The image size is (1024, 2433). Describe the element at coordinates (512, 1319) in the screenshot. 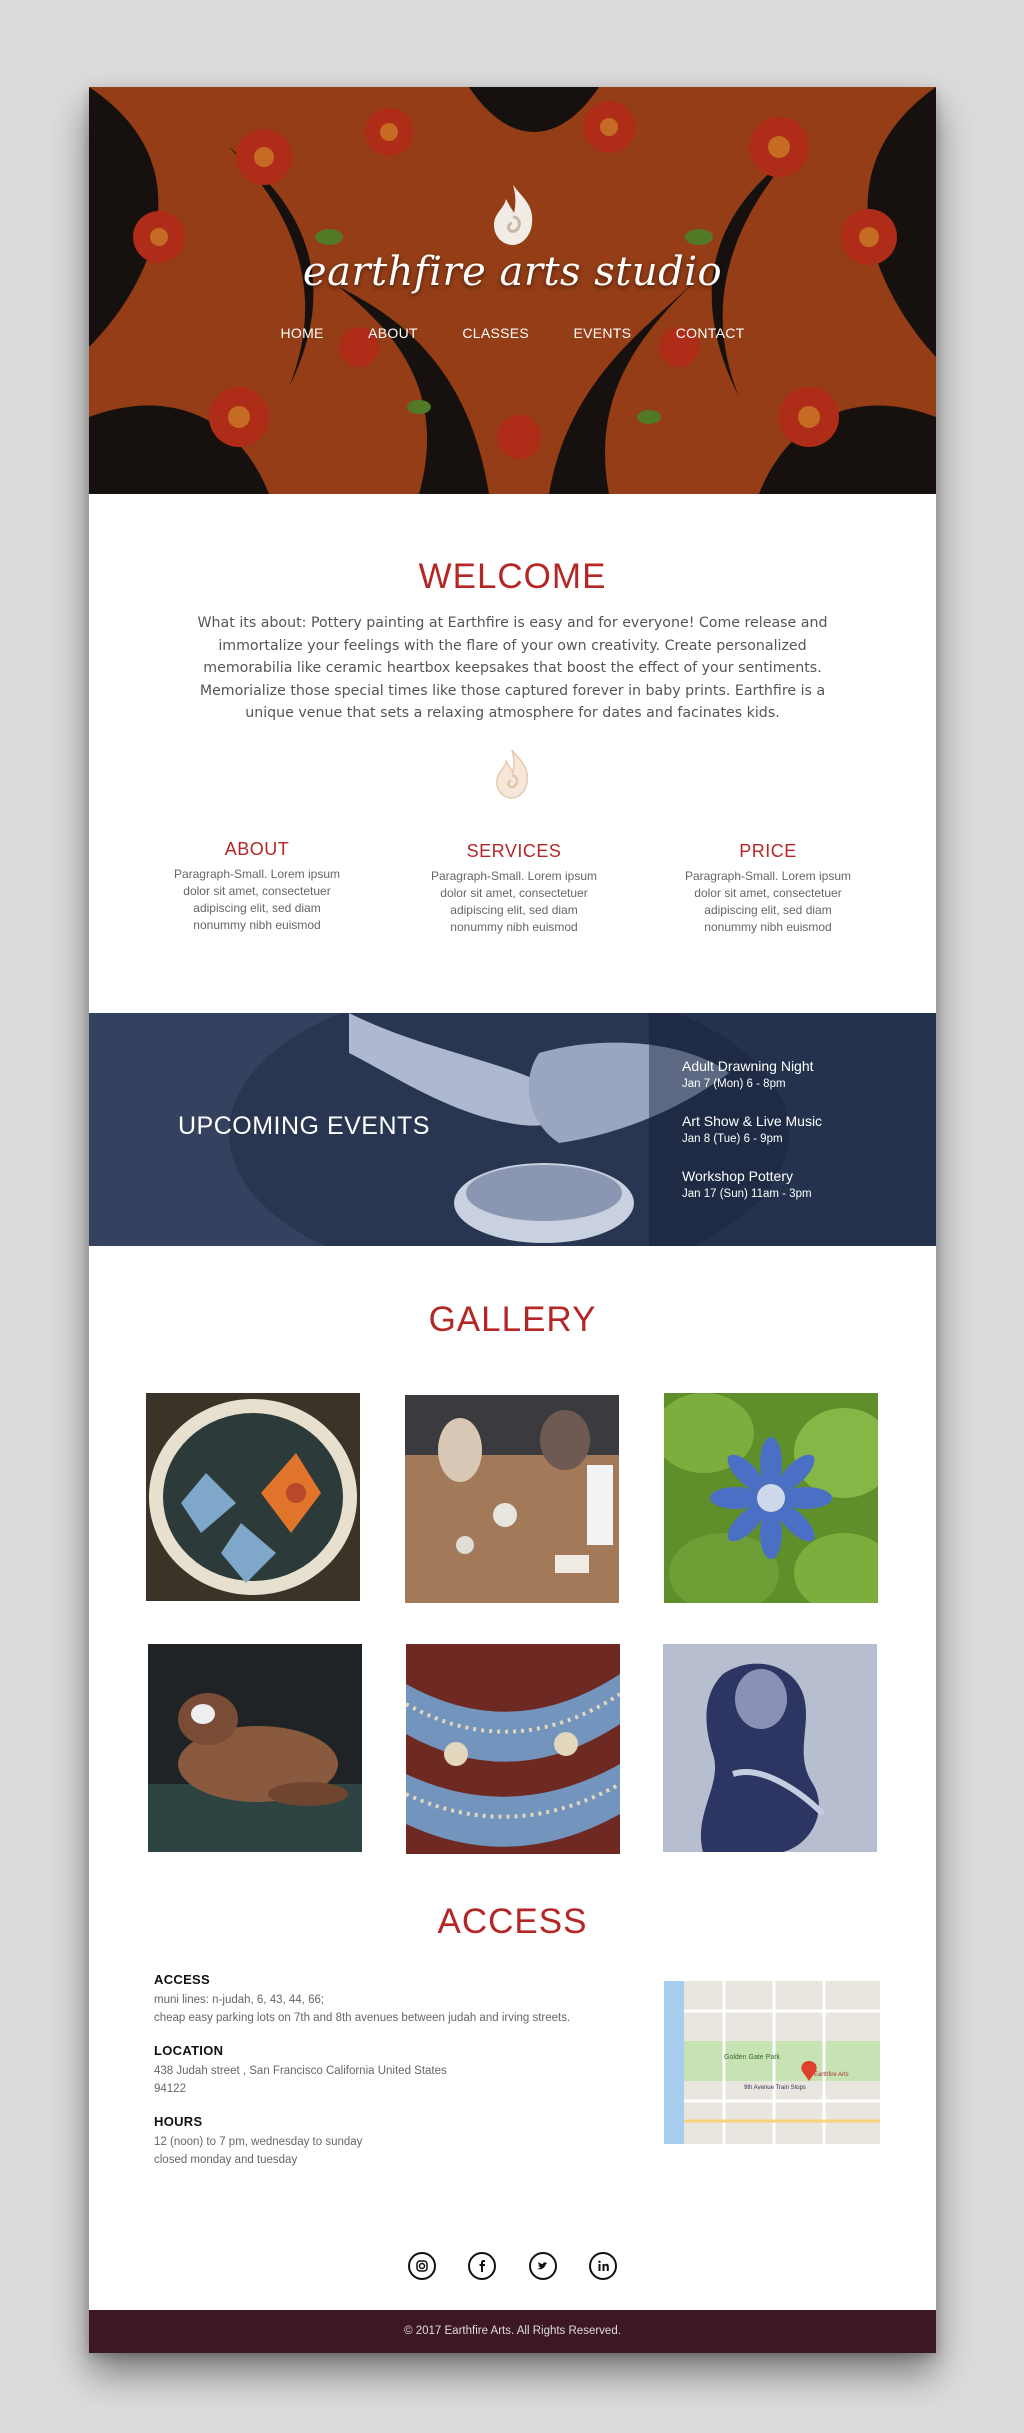

I see `gallery-title: GALLERY` at that location.